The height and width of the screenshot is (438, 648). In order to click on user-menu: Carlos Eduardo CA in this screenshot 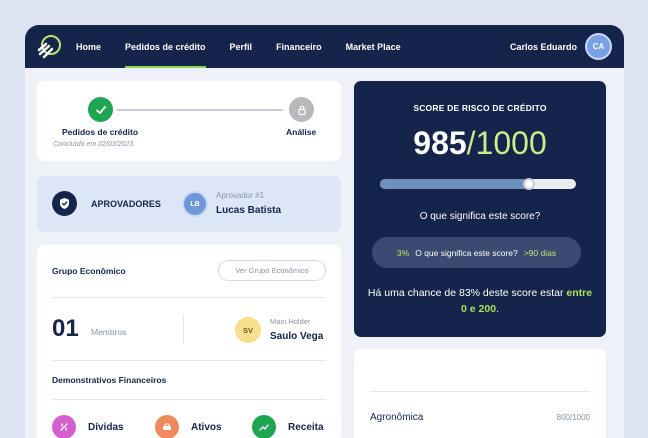, I will do `click(561, 46)`.